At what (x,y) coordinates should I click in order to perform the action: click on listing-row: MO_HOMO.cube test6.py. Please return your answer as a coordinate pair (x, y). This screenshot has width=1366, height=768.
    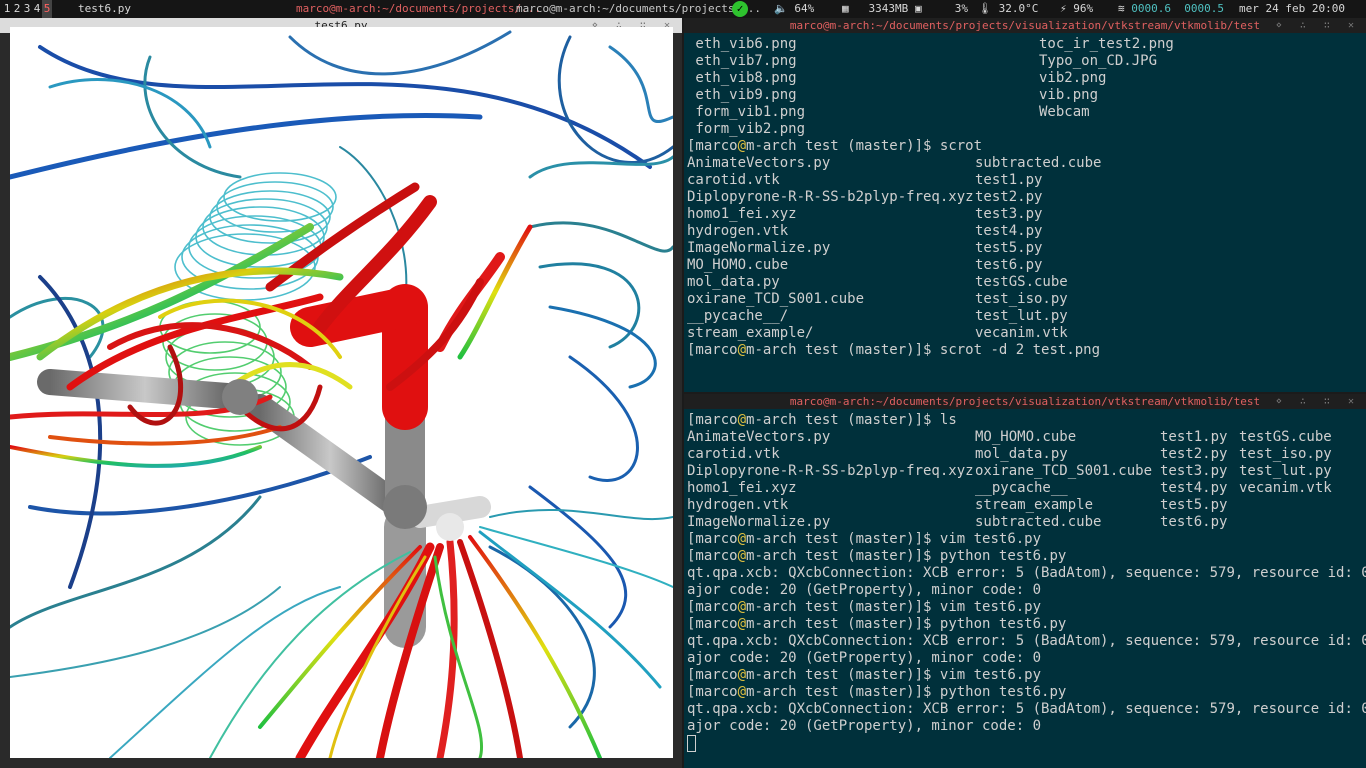
    Looking at the image, I should click on (1026, 265).